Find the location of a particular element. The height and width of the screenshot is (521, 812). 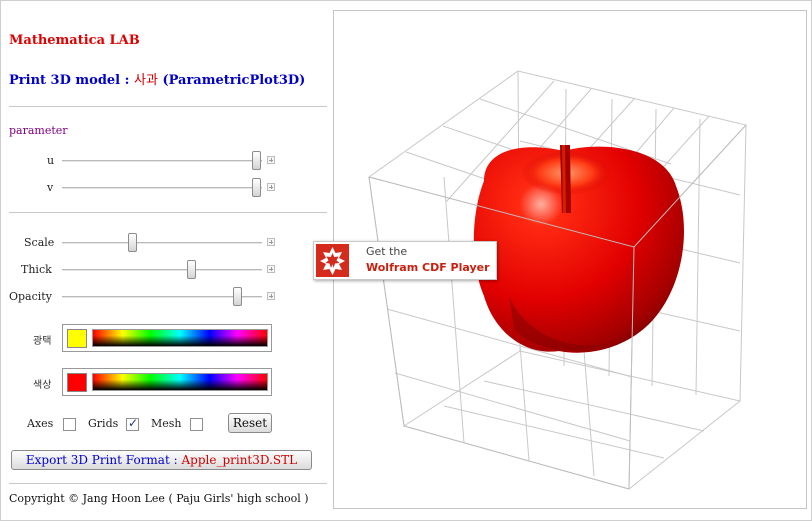

opacity-slider-thumb is located at coordinates (237, 296).